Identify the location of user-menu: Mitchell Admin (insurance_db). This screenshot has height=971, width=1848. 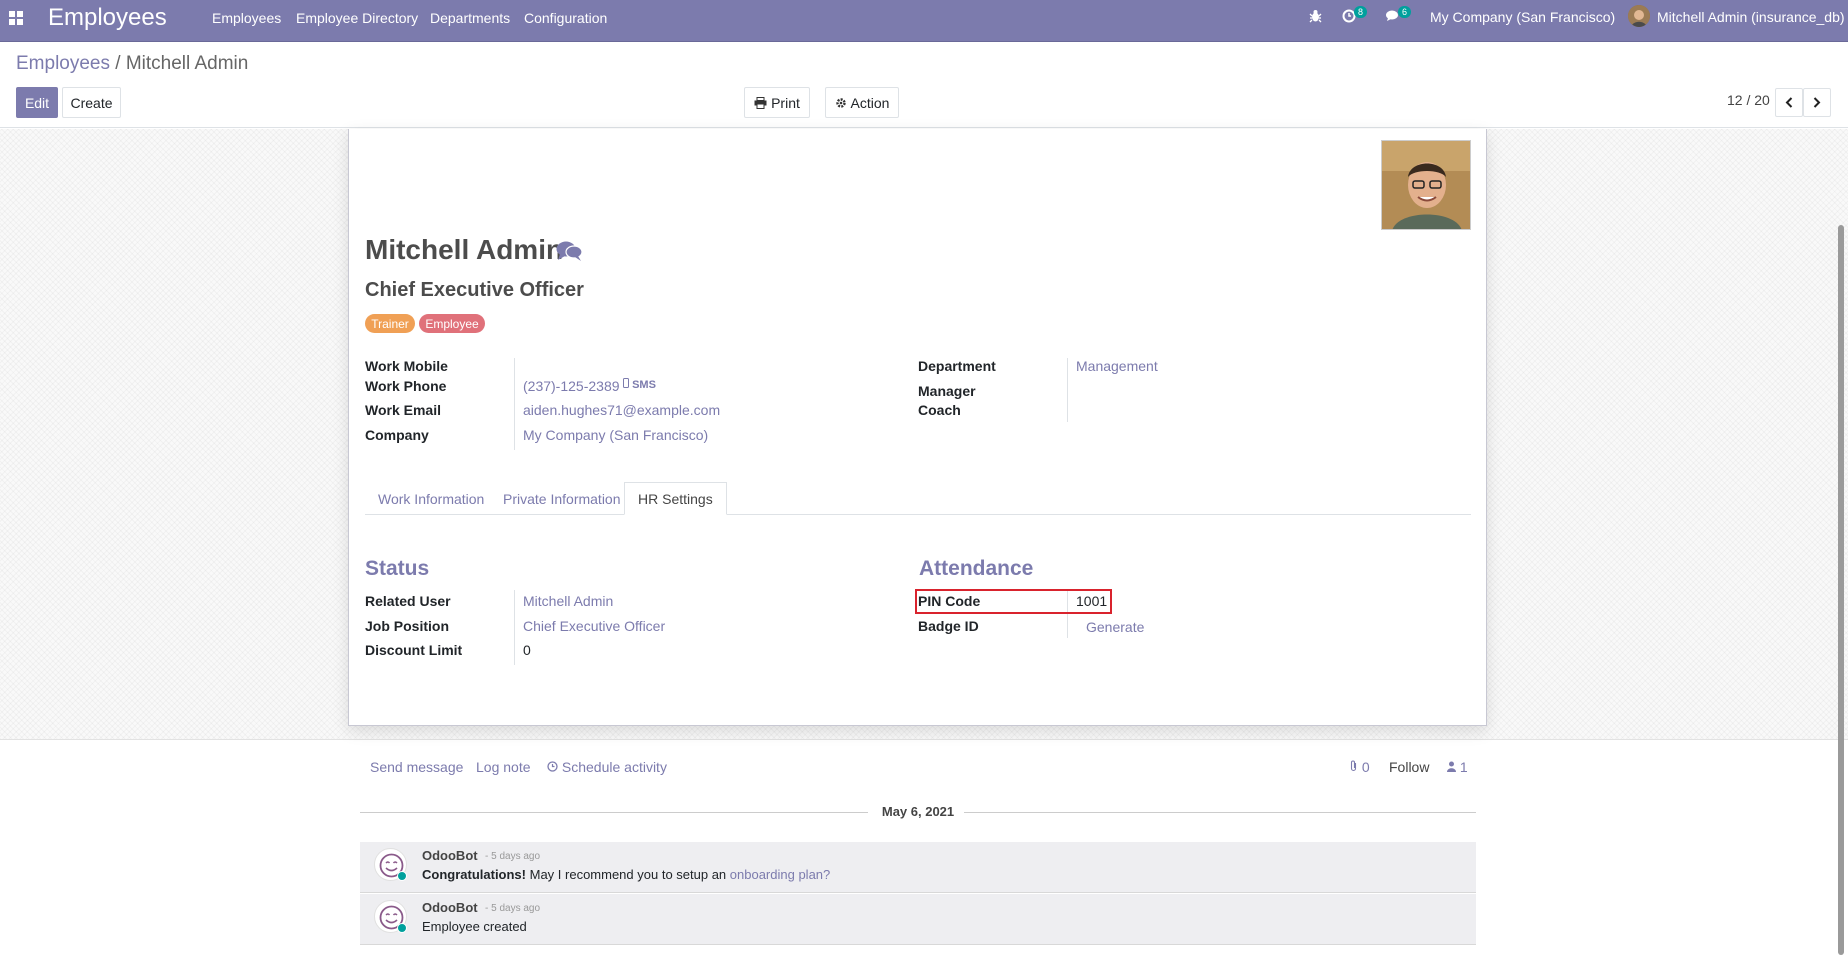
(1751, 17).